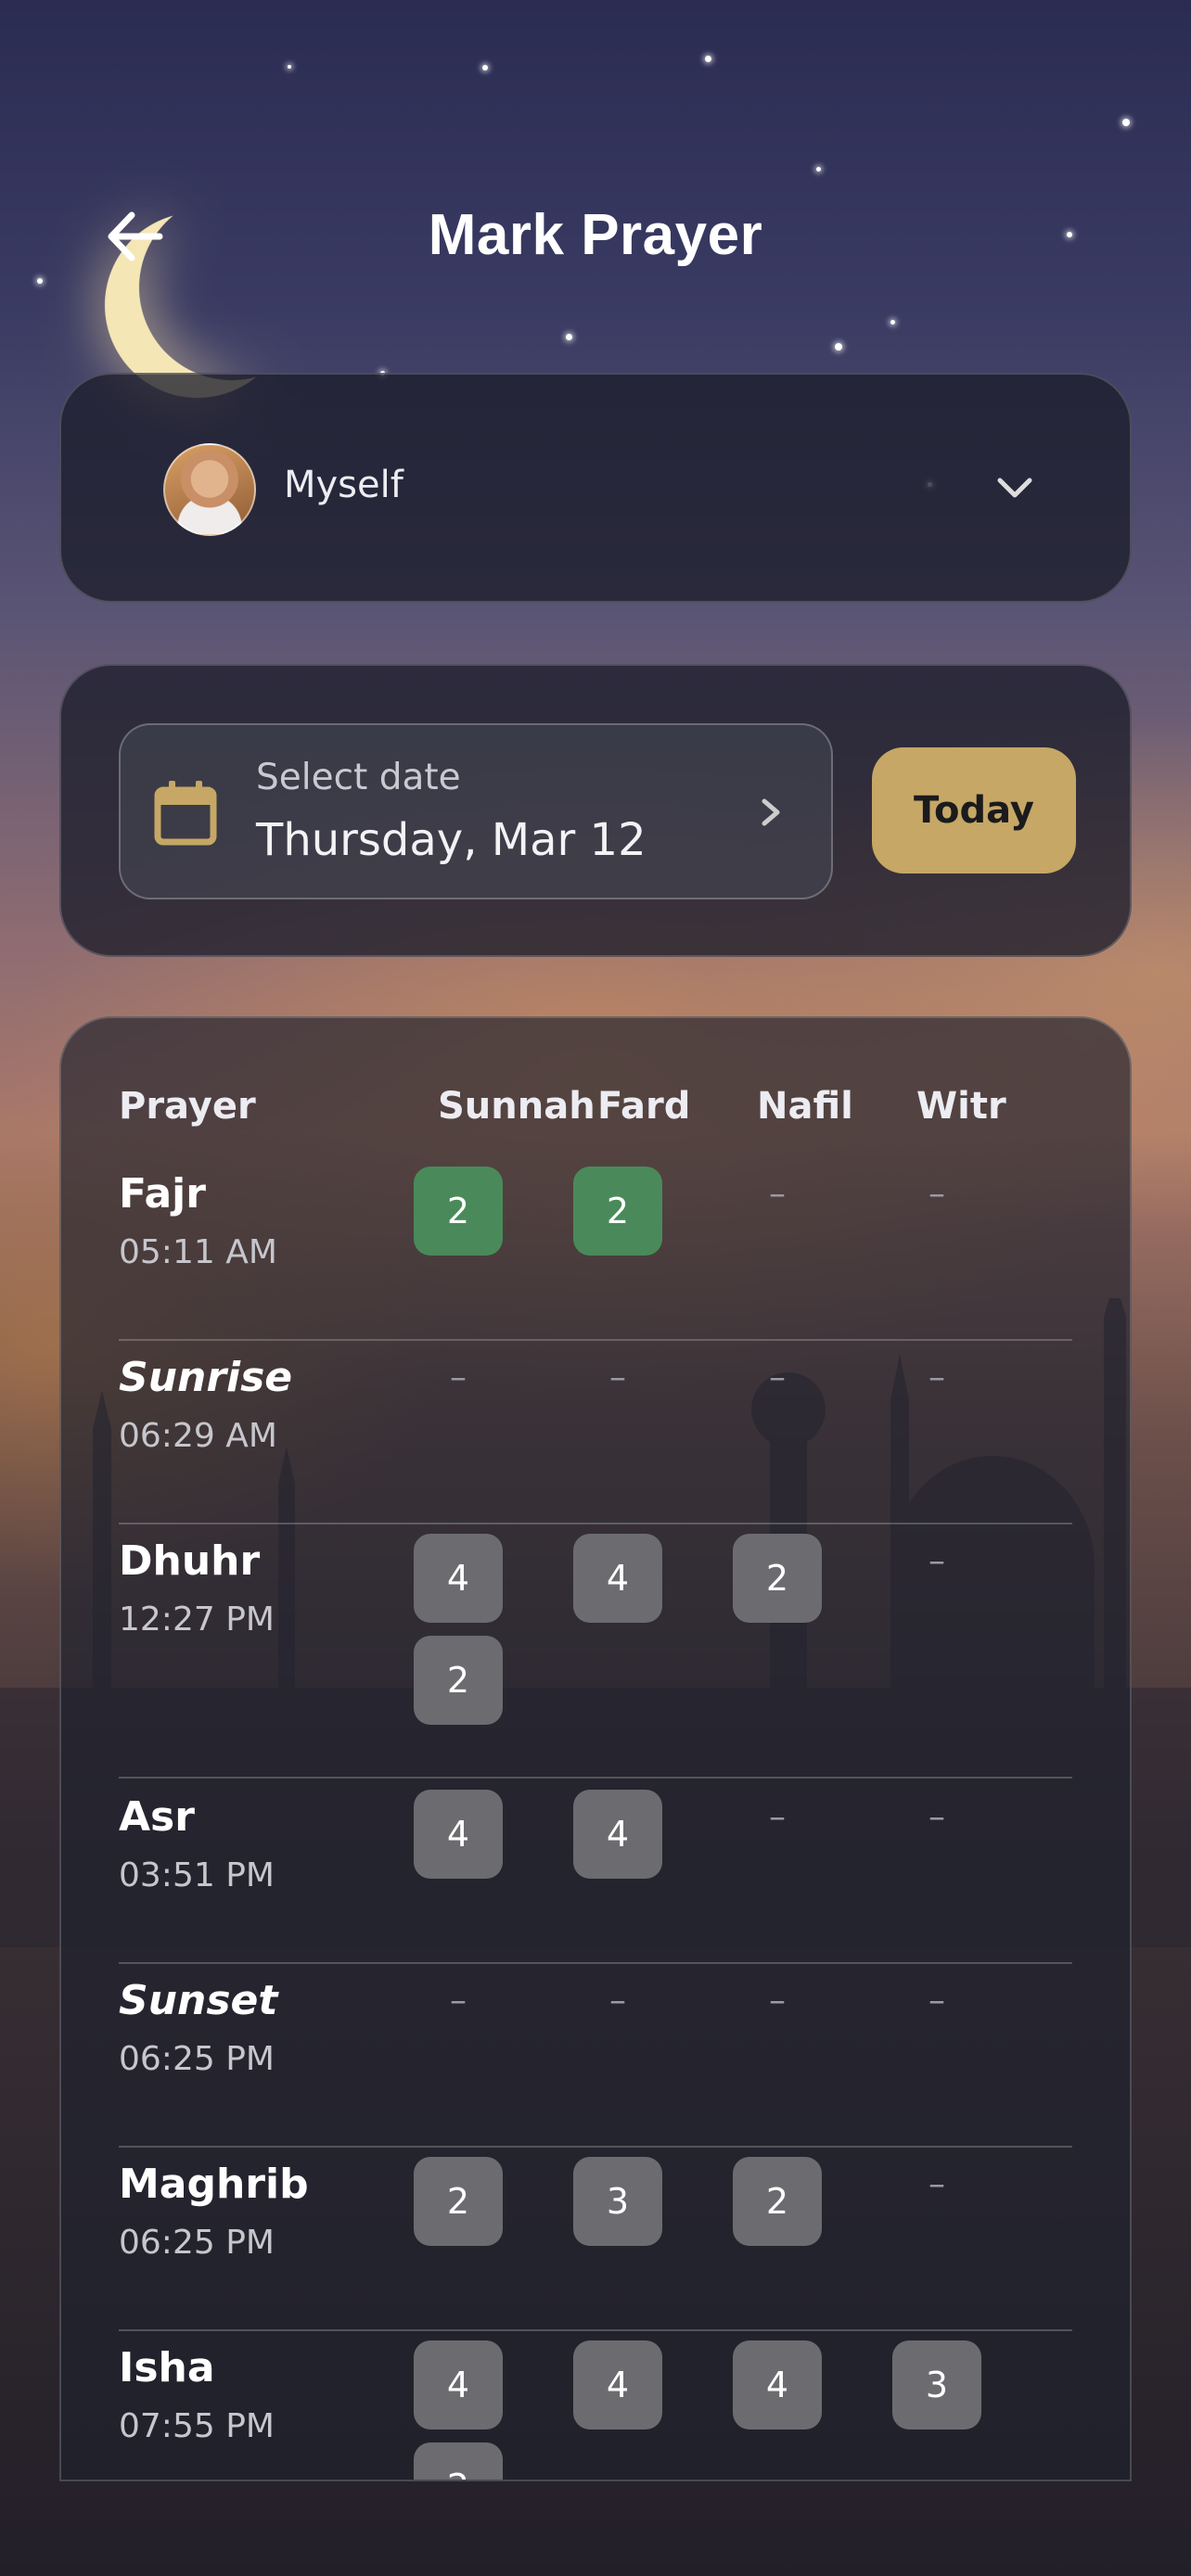 This screenshot has height=2576, width=1191. Describe the element at coordinates (644, 1106) in the screenshot. I see `column-header-fard: Fard` at that location.